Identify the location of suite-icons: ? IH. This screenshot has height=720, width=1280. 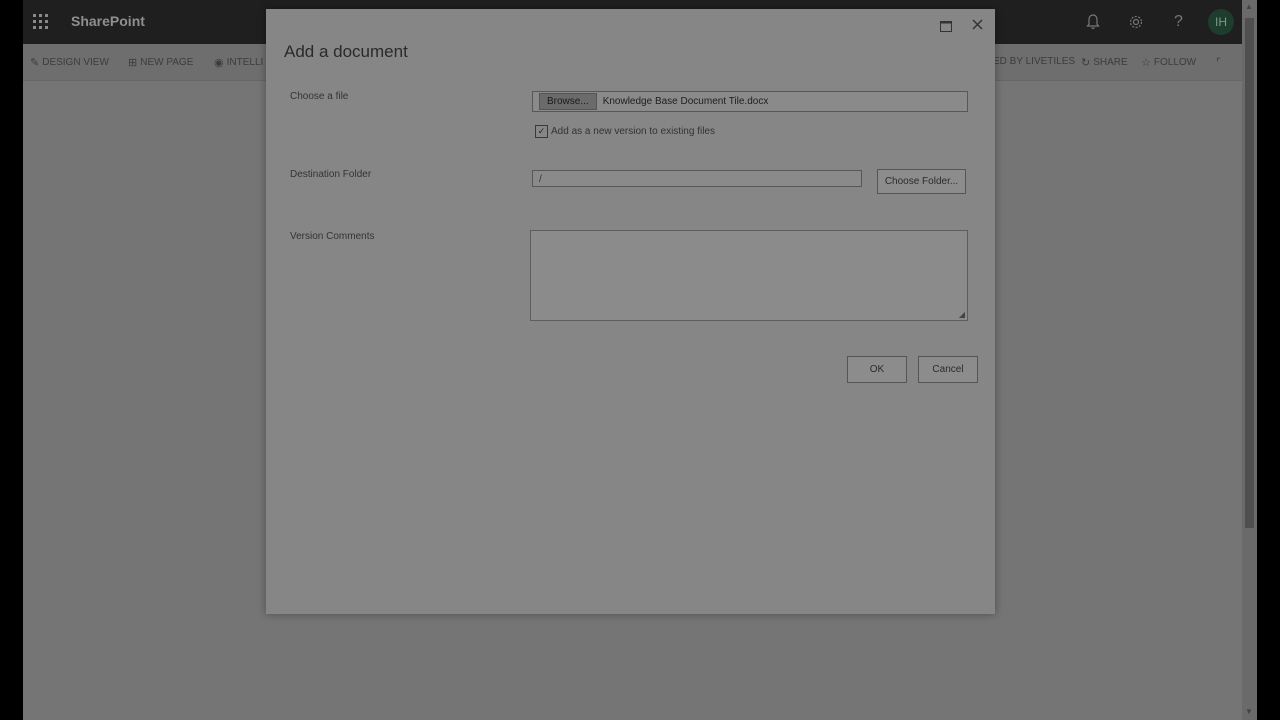
(1156, 22).